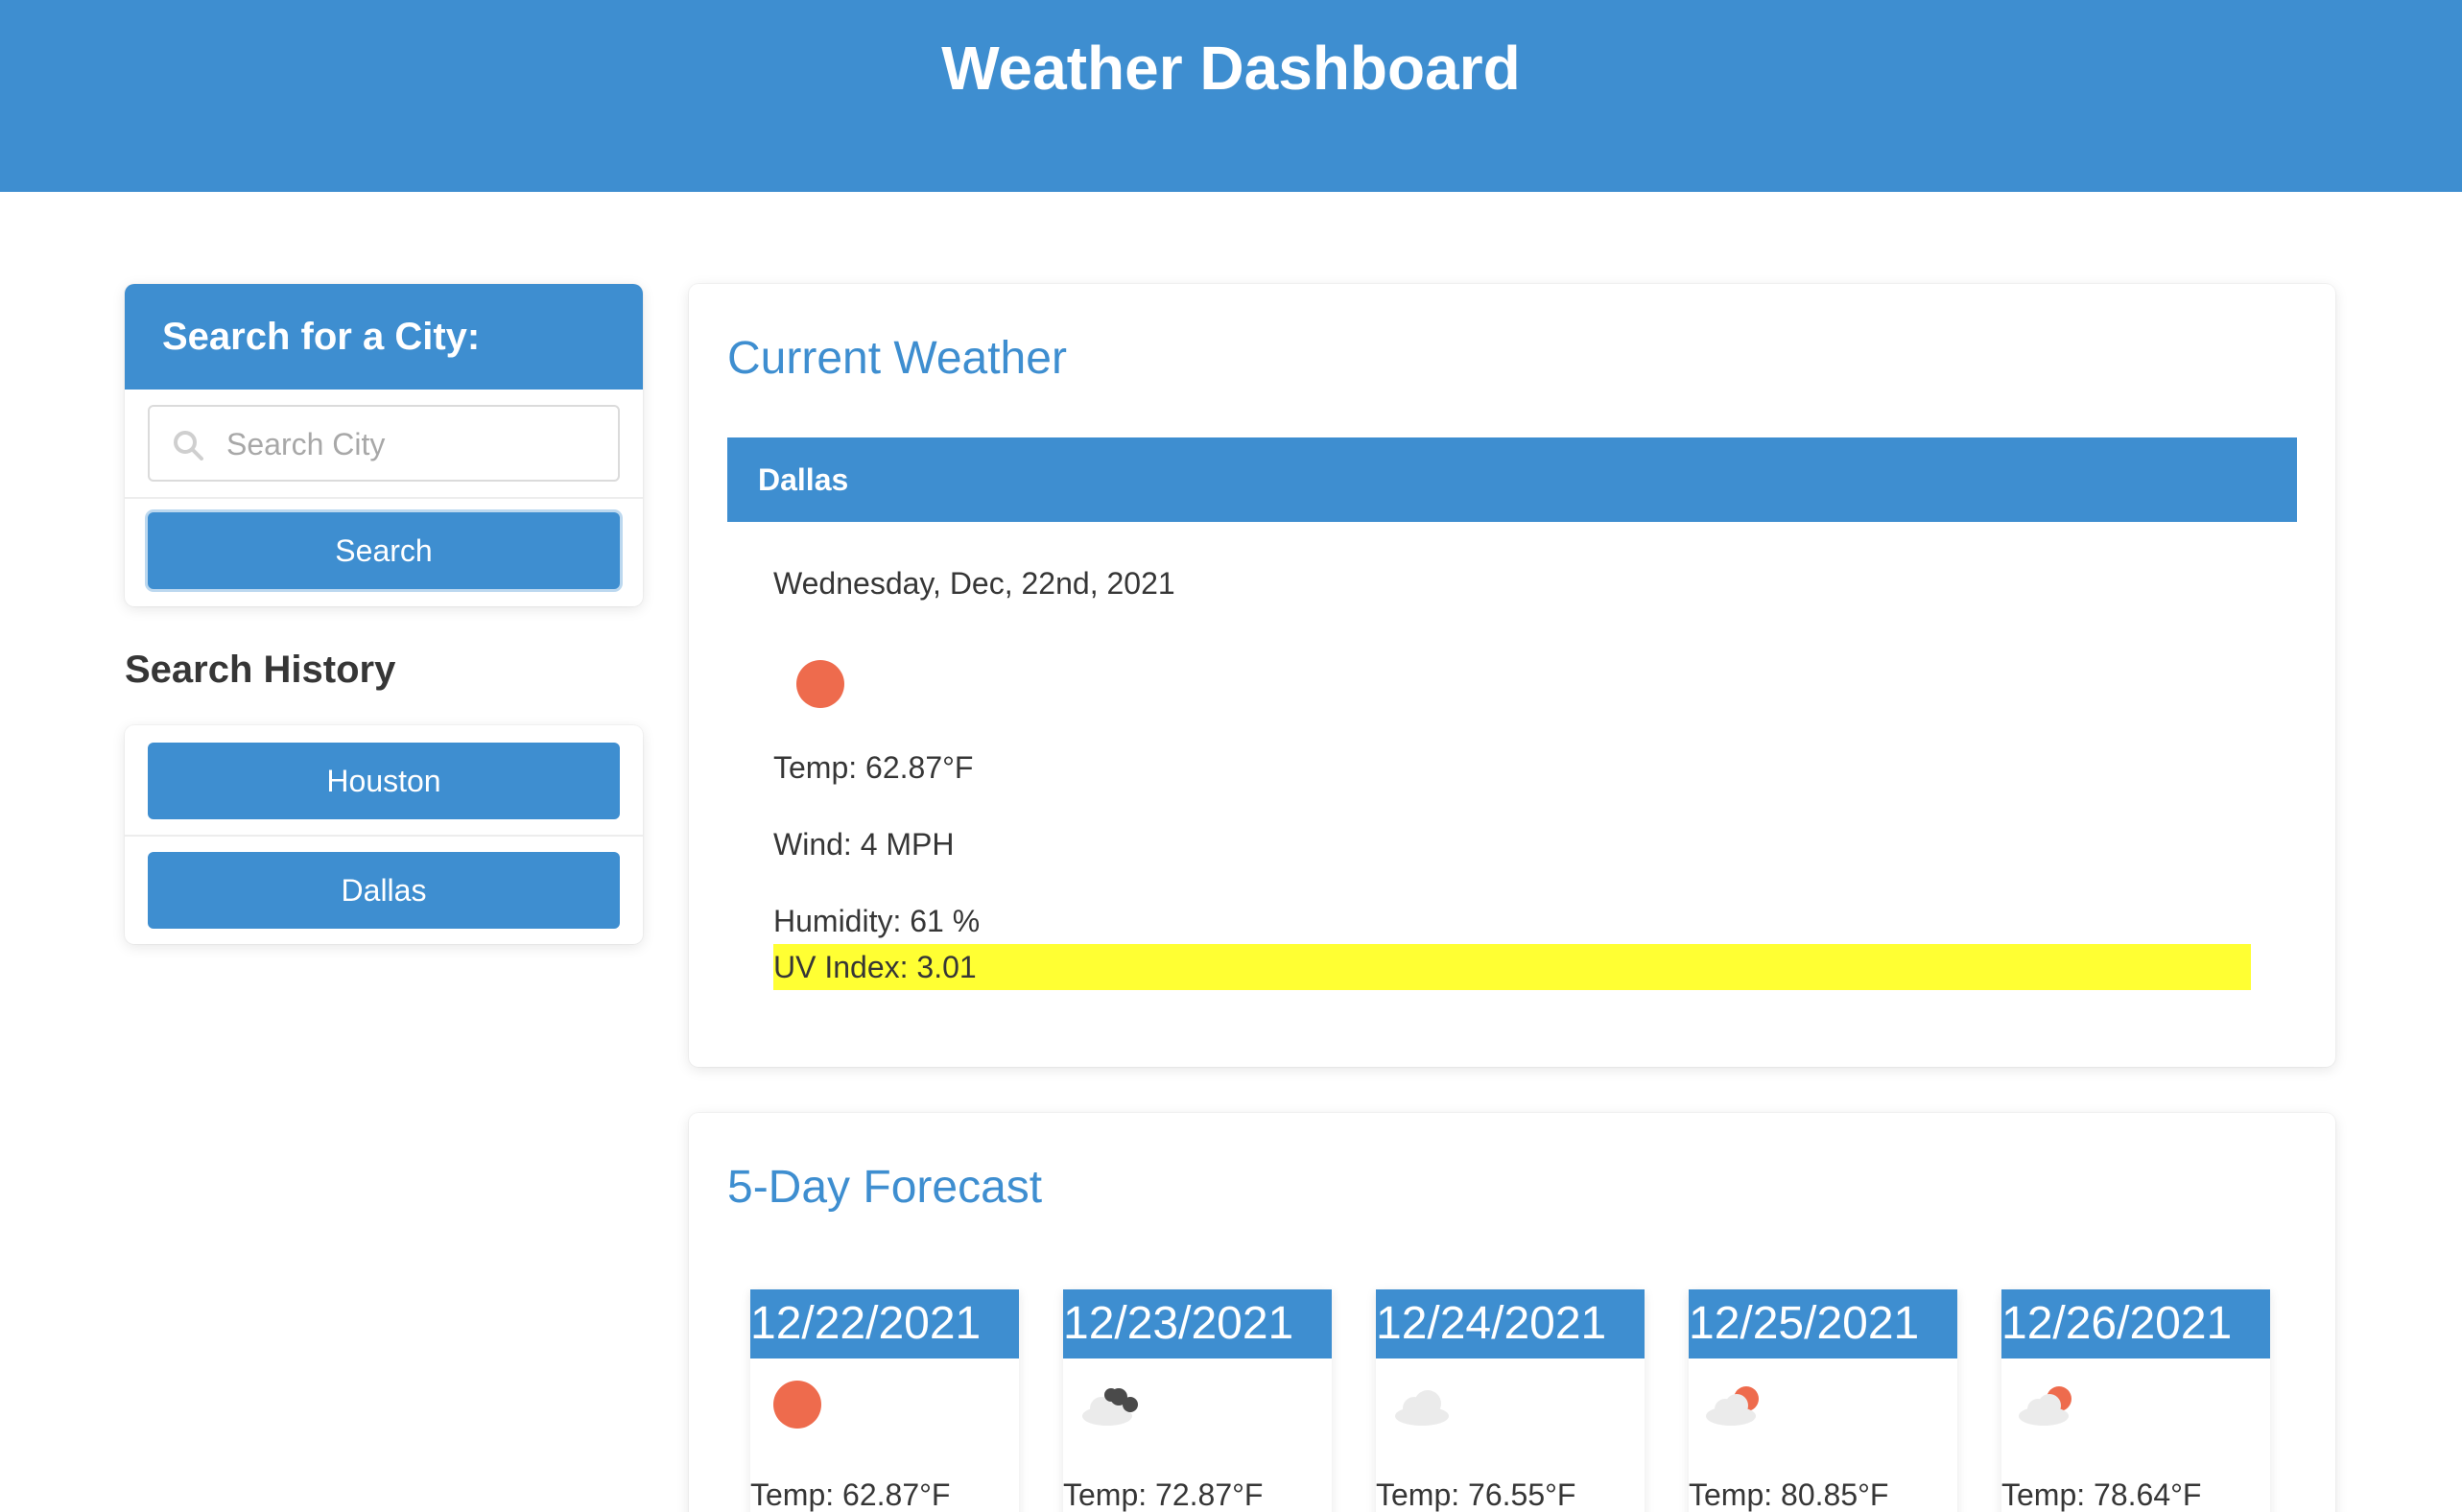 This screenshot has height=1512, width=2462. Describe the element at coordinates (974, 583) in the screenshot. I see `current-date: Wednesday, Dec, 22nd, 2021` at that location.